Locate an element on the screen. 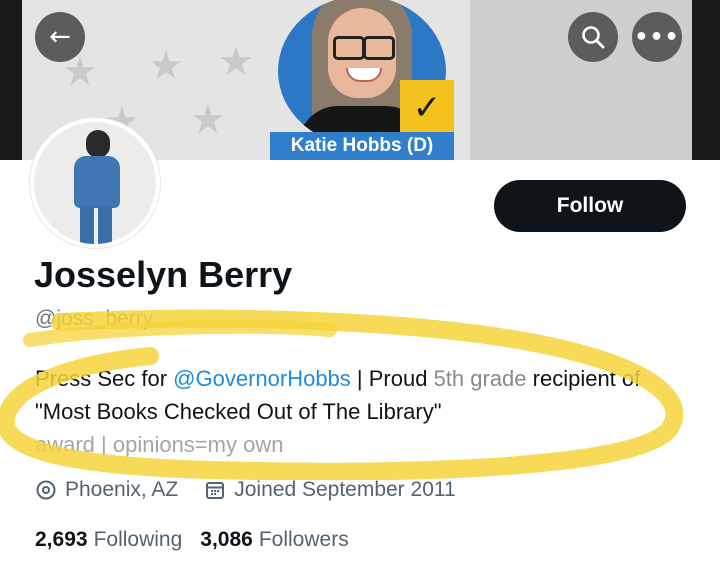 The height and width of the screenshot is (577, 720). follow-stats: 2,693 Following 3,086 Followers is located at coordinates (201, 540).